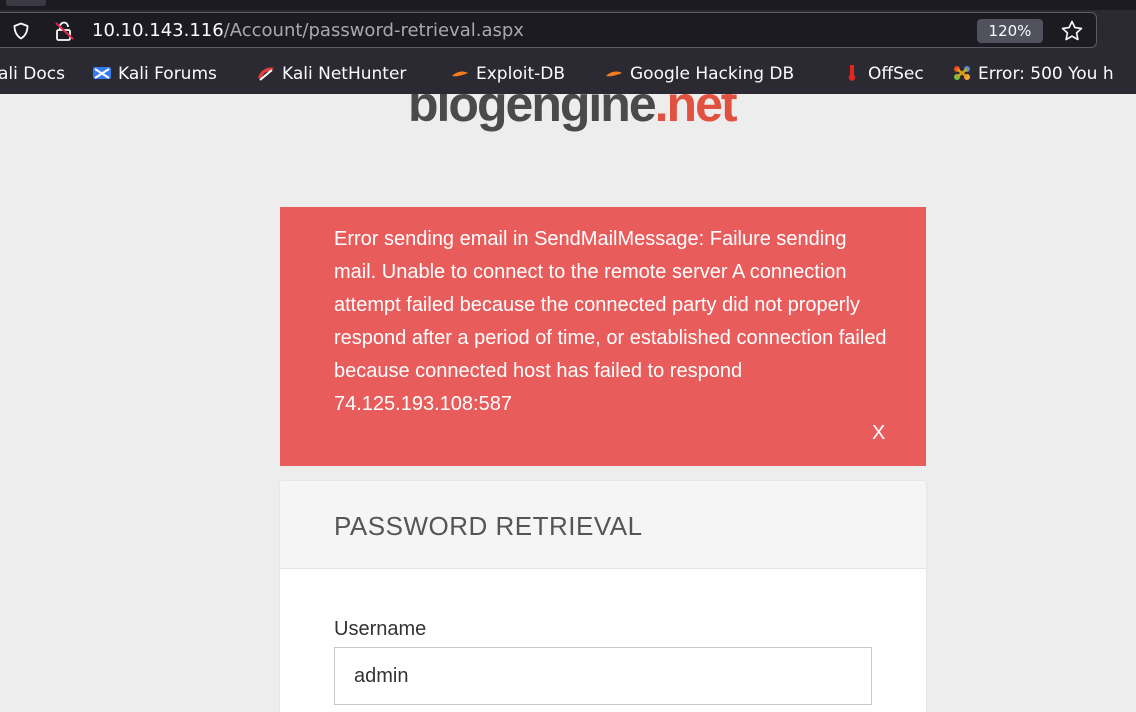 This screenshot has width=1136, height=712. I want to click on url-host: 10.10.143.116, so click(158, 30).